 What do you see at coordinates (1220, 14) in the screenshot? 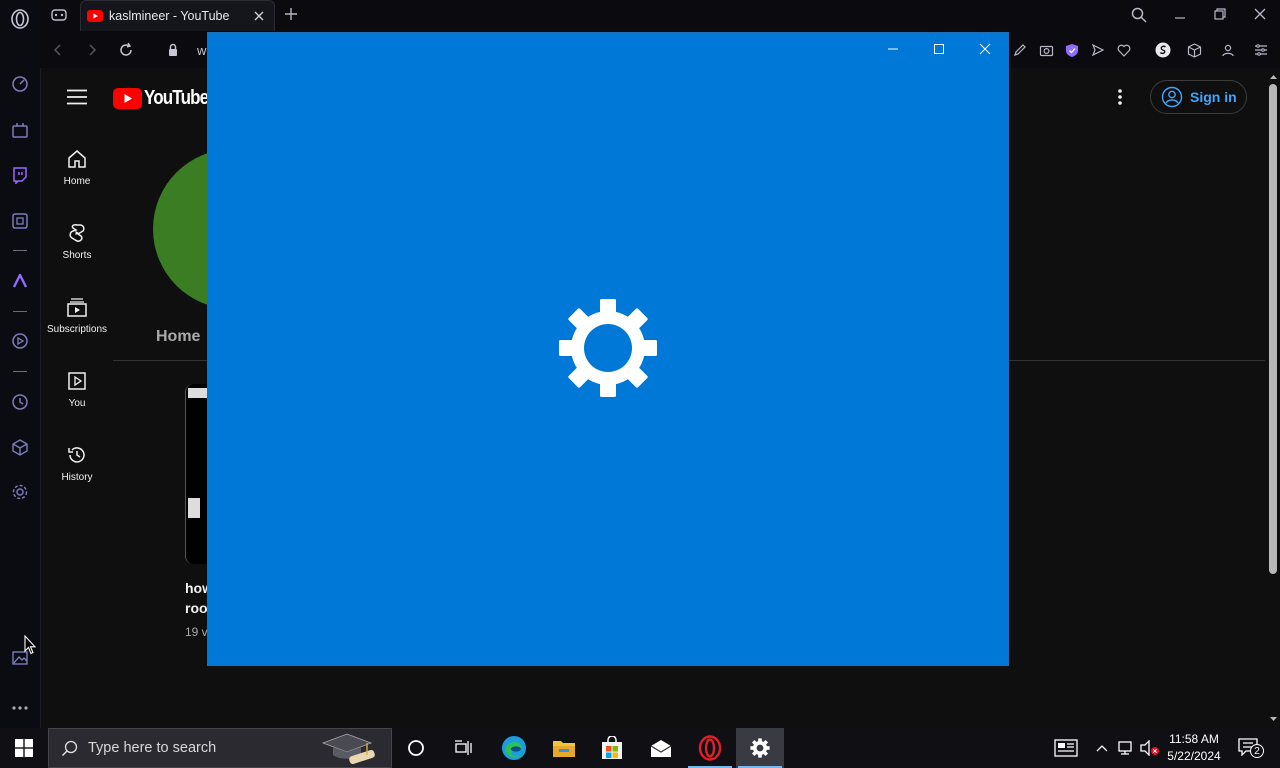
I see `restore-browser-icon` at bounding box center [1220, 14].